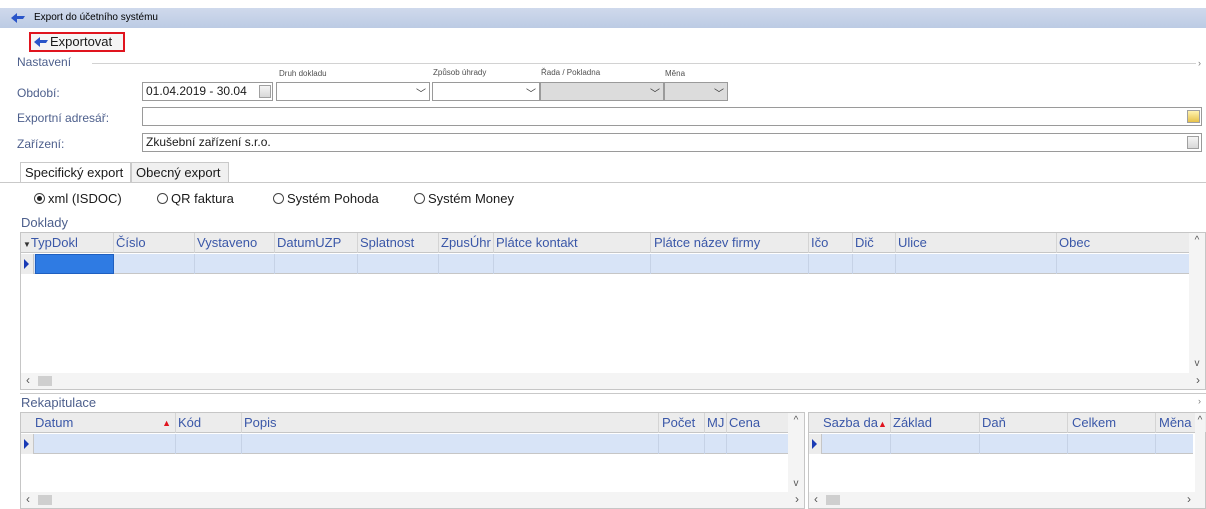 This screenshot has height=509, width=1206. Describe the element at coordinates (75, 172) in the screenshot. I see `tab-specific-export: Specifický export` at that location.